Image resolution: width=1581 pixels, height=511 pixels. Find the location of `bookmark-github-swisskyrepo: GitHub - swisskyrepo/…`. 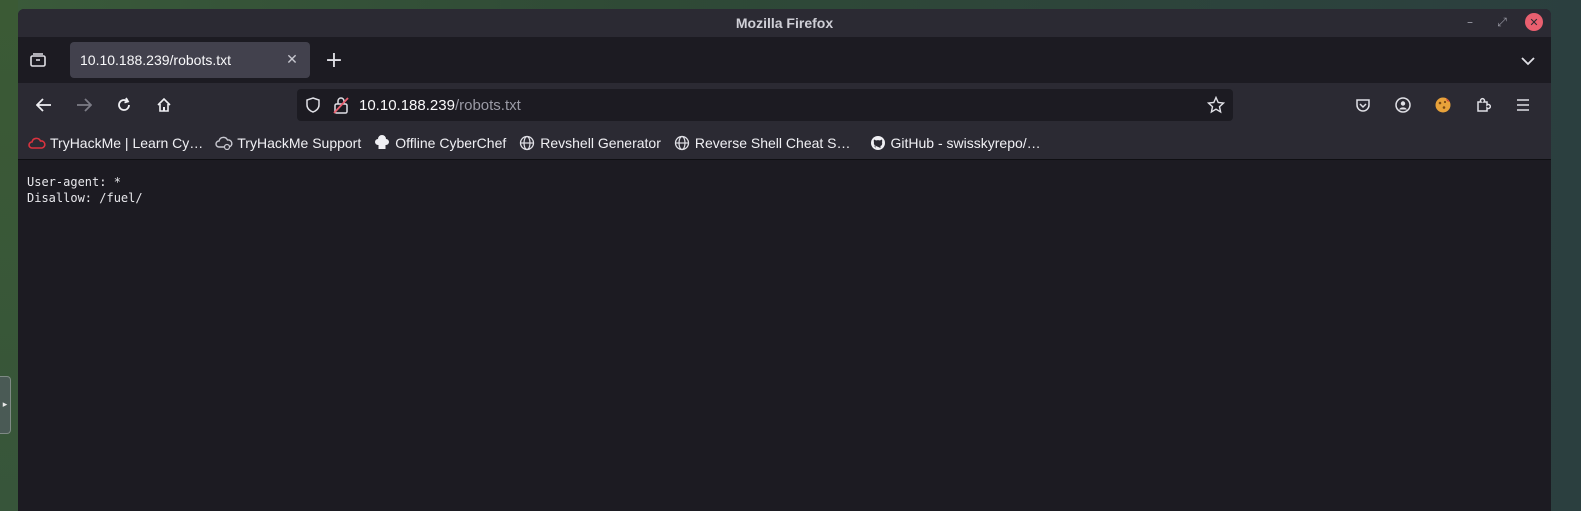

bookmark-github-swisskyrepo: GitHub - swisskyrepo/… is located at coordinates (955, 143).